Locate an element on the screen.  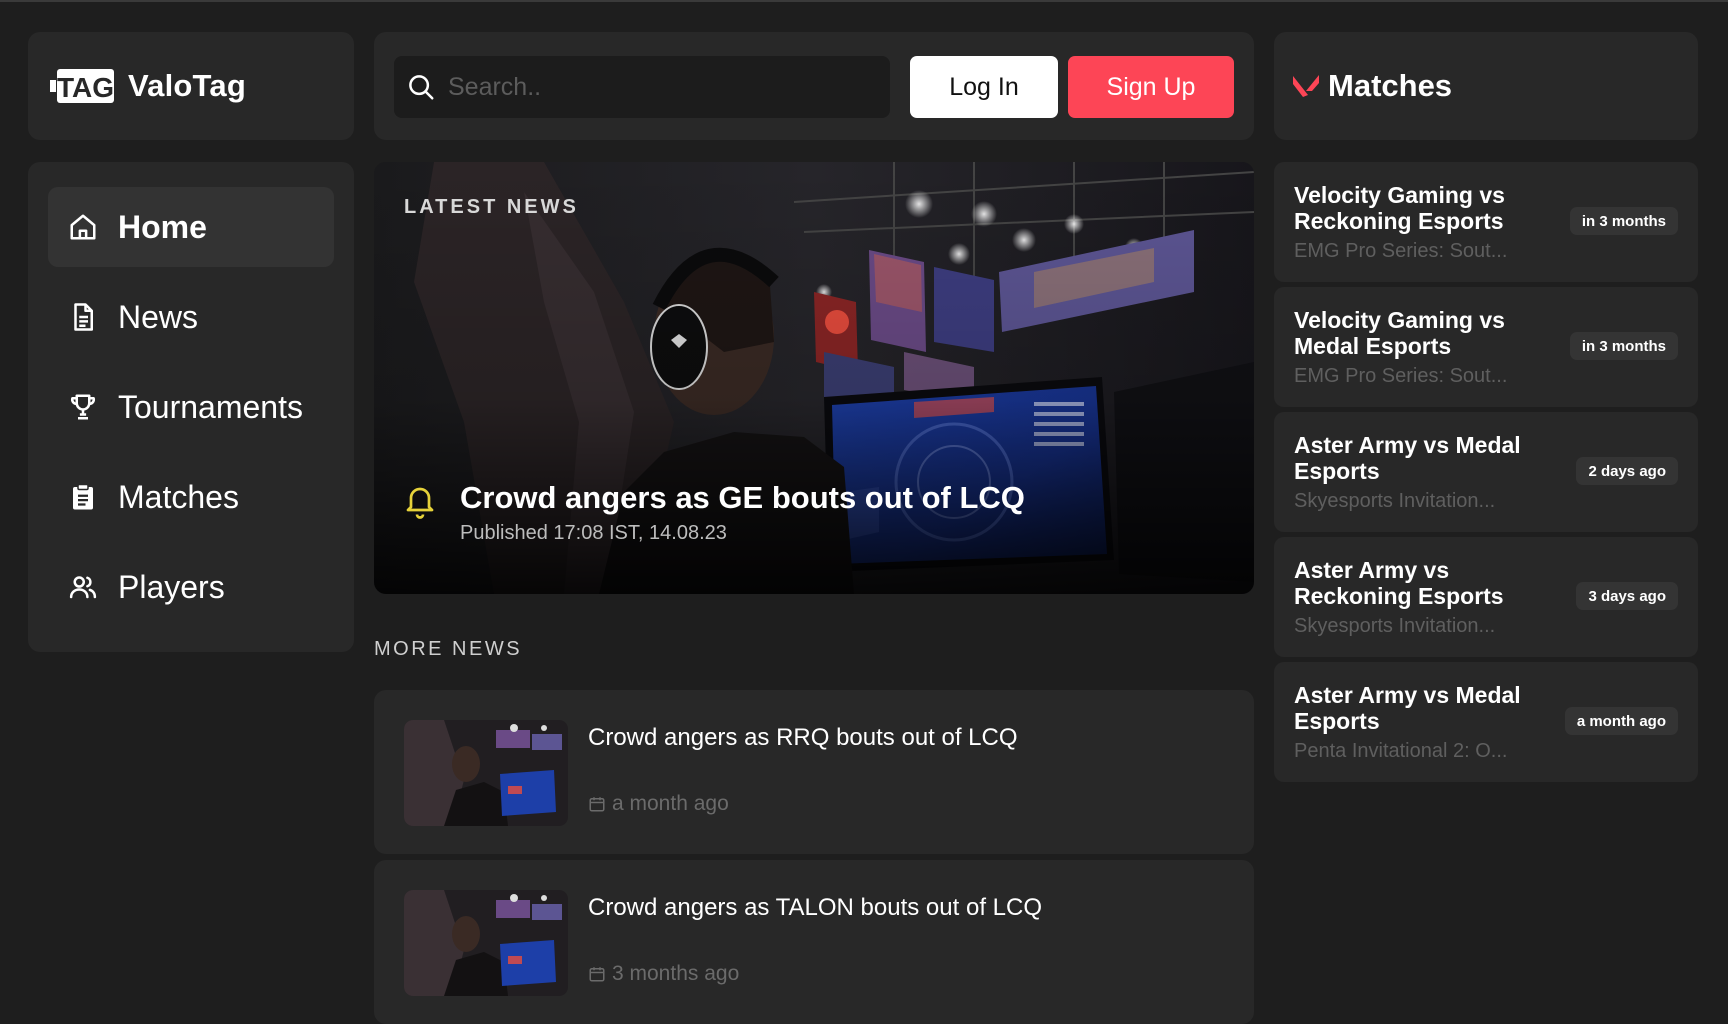
news-timestamp: a month ago is located at coordinates (658, 804).